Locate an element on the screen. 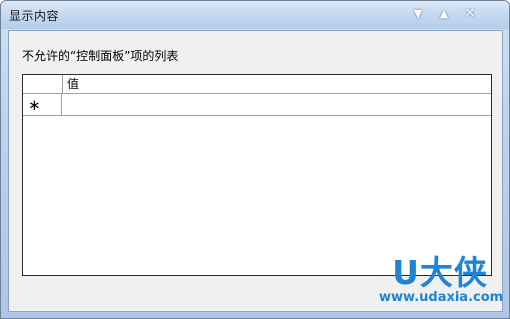 Image resolution: width=510 pixels, height=319 pixels. watermark-logo-text: U大侠 is located at coordinates (440, 272).